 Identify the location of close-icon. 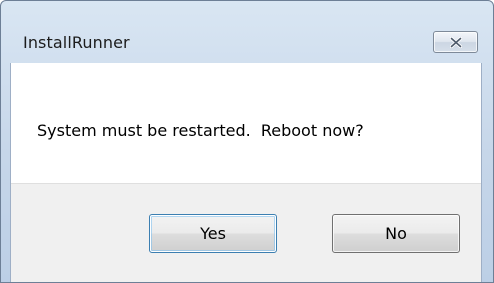
(455, 42).